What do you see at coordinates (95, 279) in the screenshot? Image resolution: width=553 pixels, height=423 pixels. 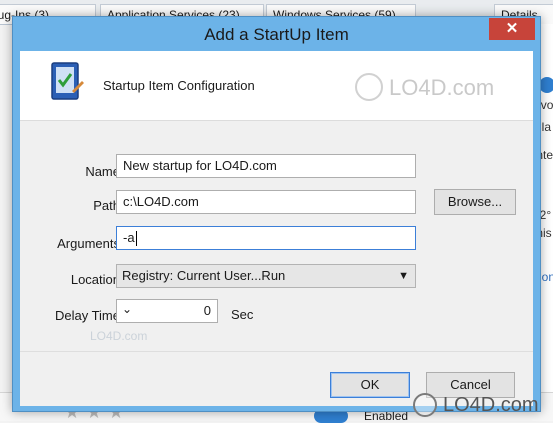 I see `location-label: Location` at bounding box center [95, 279].